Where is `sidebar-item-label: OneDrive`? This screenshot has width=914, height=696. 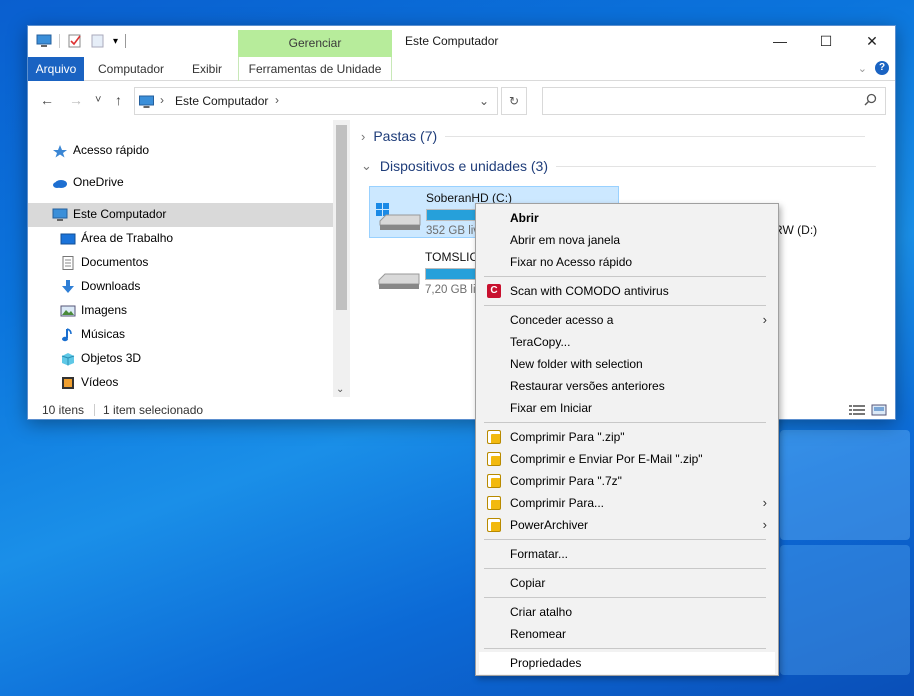 sidebar-item-label: OneDrive is located at coordinates (98, 182).